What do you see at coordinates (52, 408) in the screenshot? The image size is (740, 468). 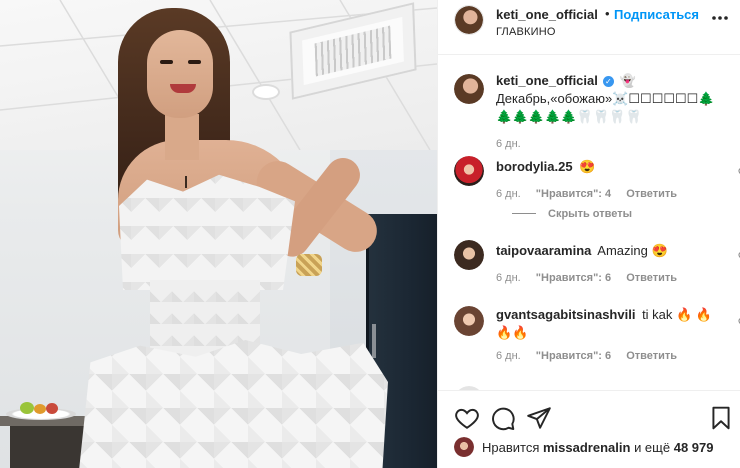 I see `fruit-apple` at bounding box center [52, 408].